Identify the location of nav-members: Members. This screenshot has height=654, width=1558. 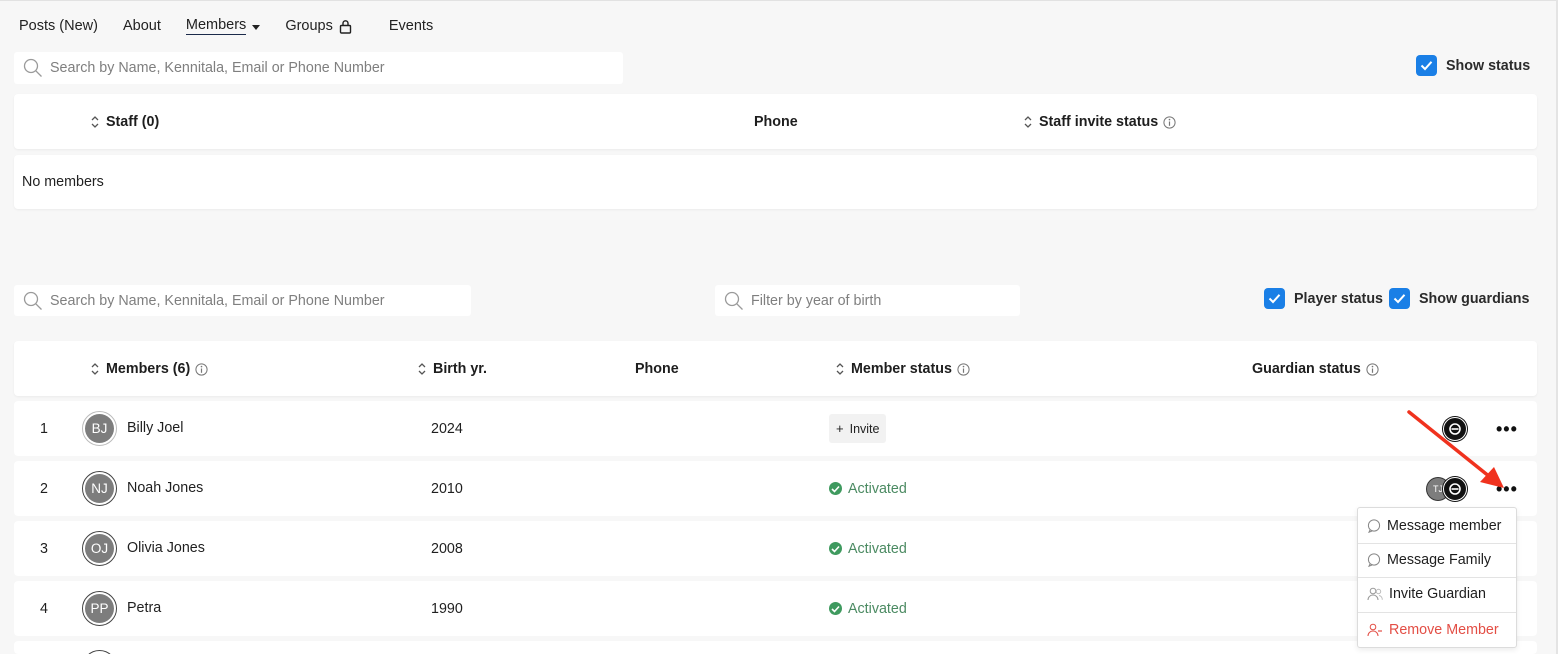
(223, 26).